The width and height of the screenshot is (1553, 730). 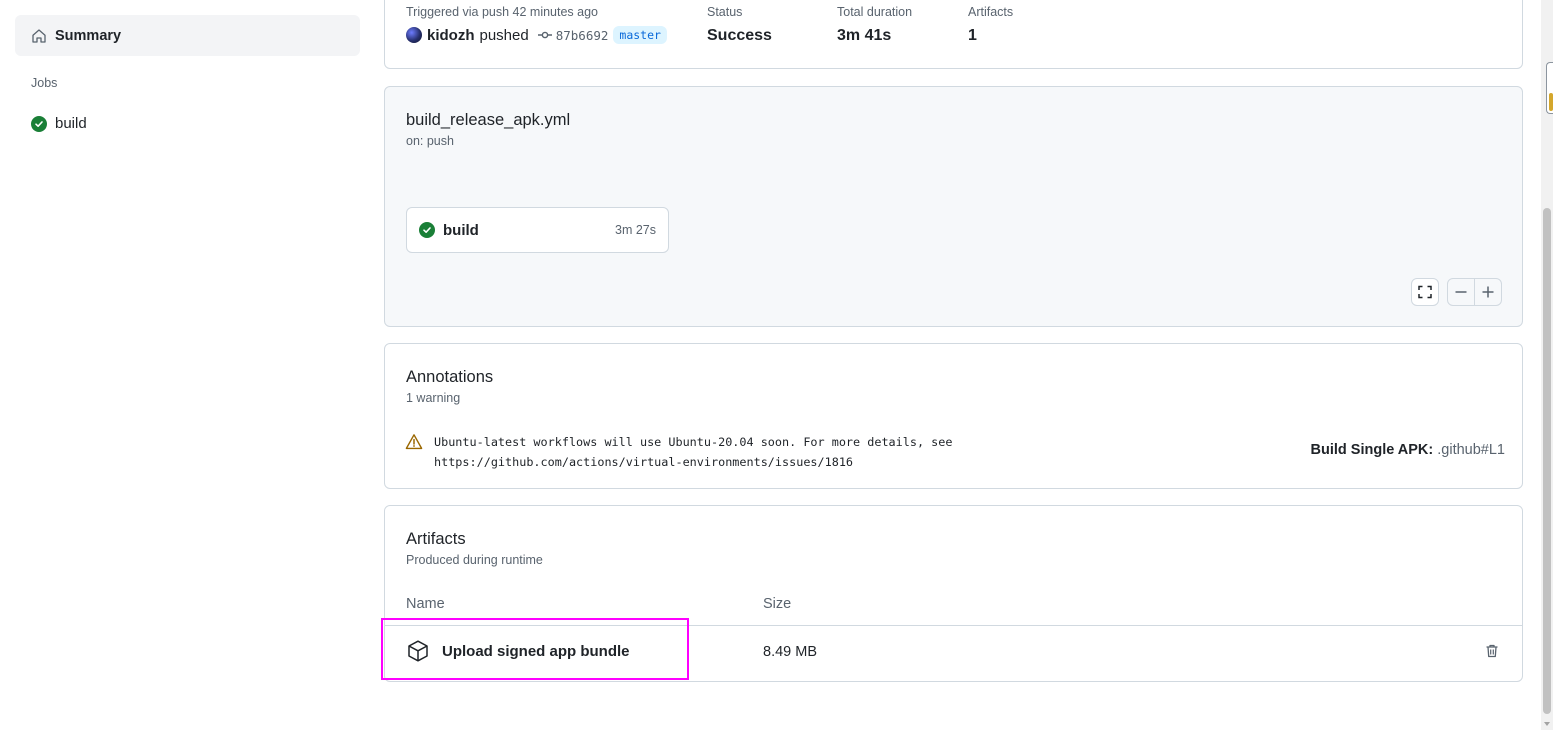 I want to click on push-details: kidozh pushed 87b6692 master, so click(x=536, y=35).